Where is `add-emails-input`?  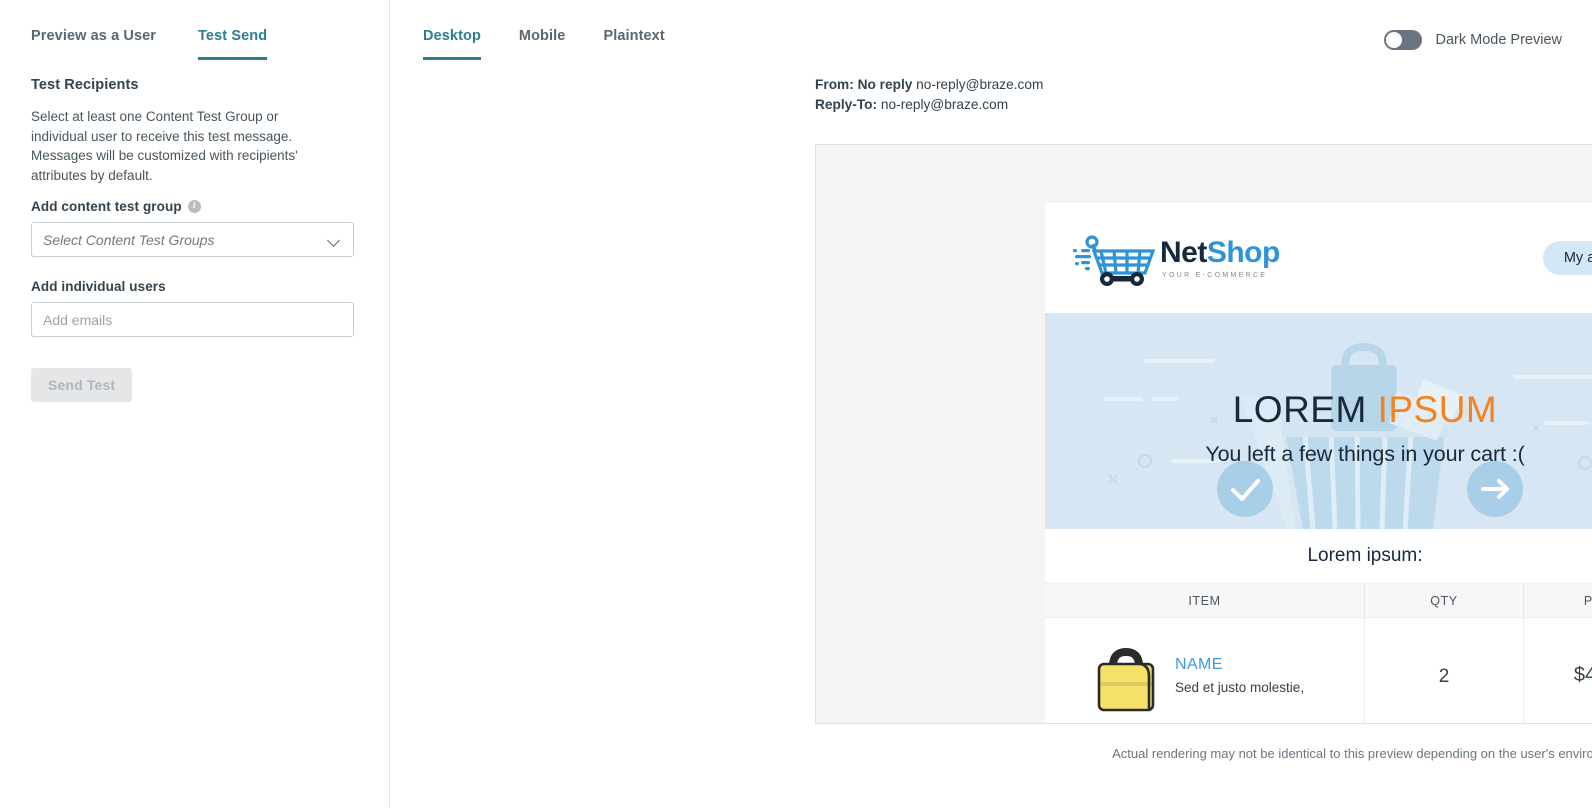
add-emails-input is located at coordinates (192, 319).